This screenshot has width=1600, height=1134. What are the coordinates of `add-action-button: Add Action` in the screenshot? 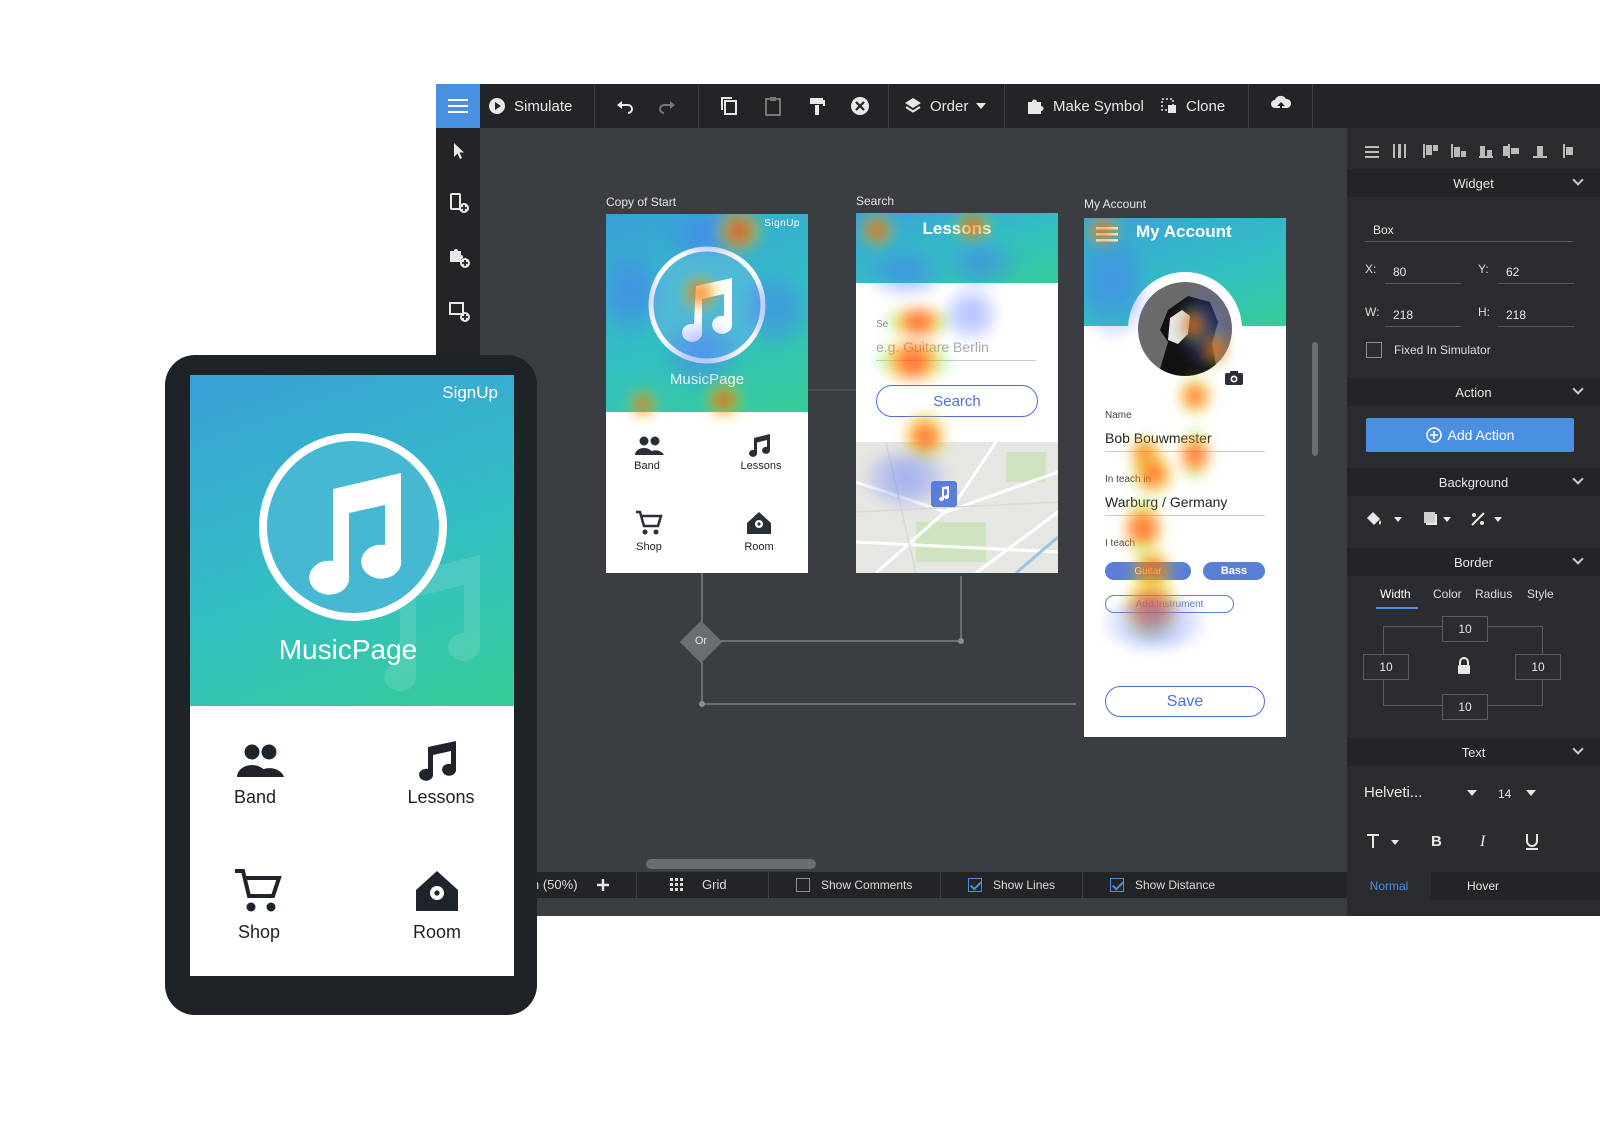 It's located at (1470, 435).